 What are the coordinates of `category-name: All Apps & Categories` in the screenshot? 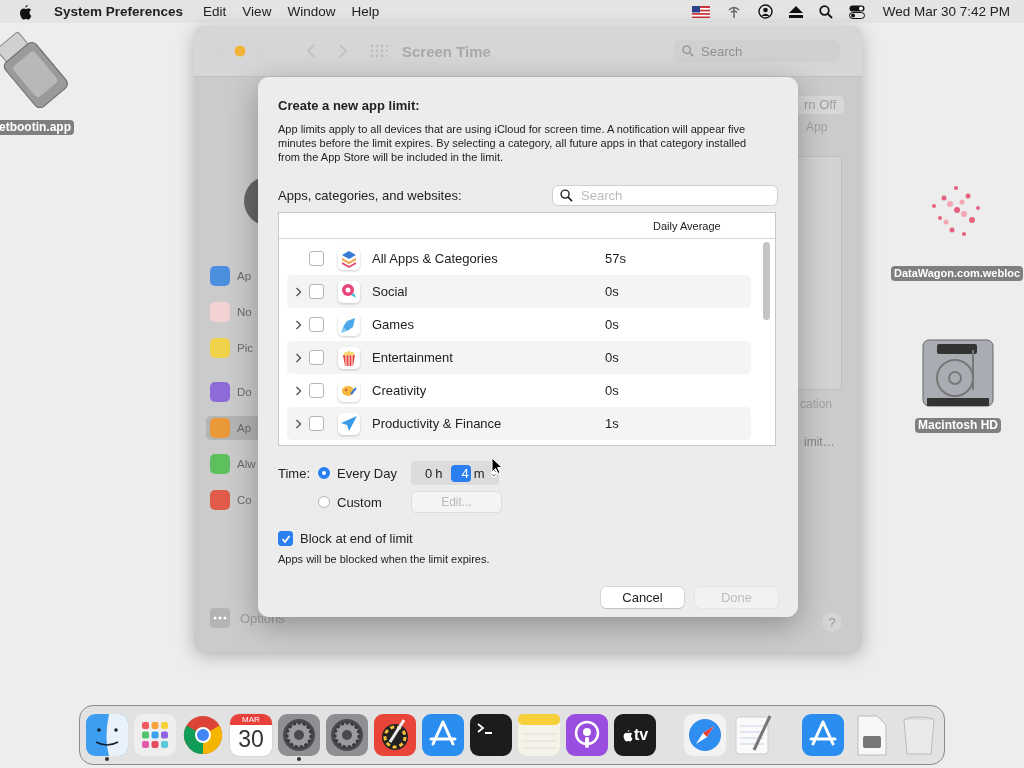 It's located at (435, 258).